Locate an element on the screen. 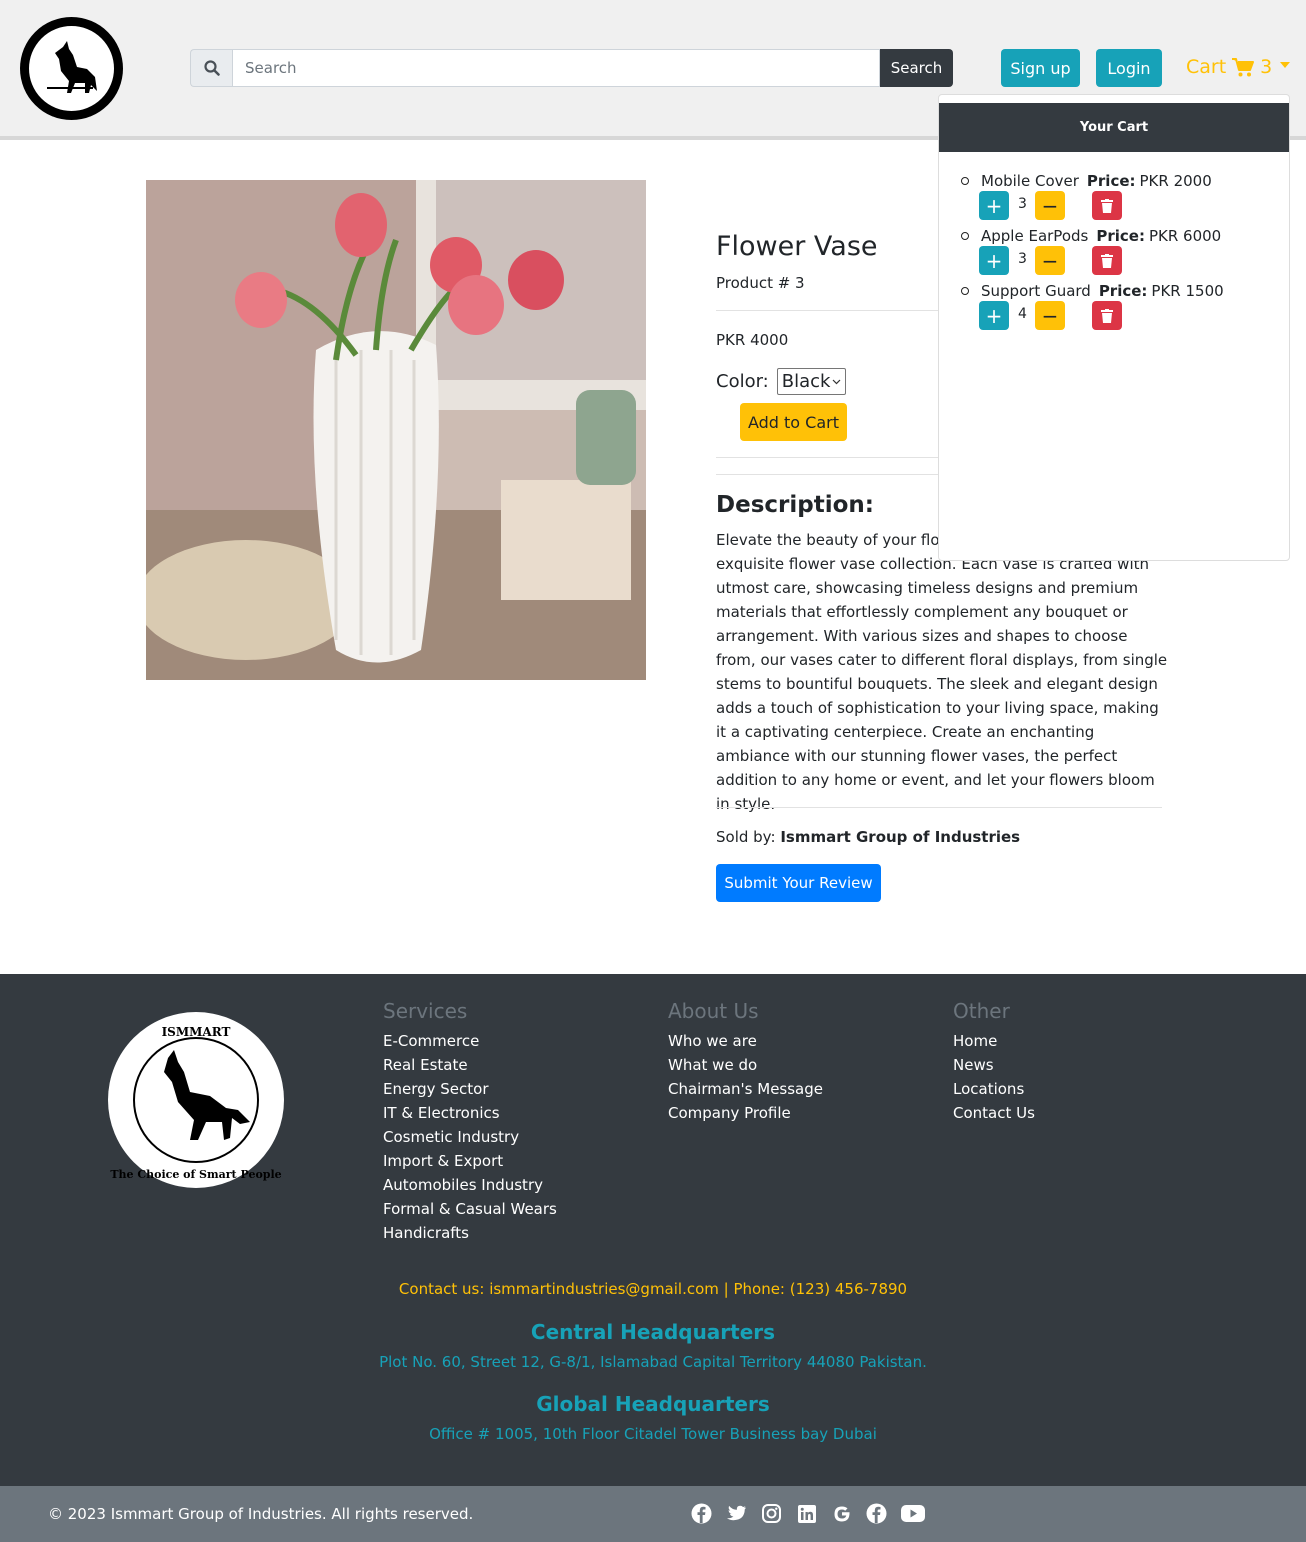 The height and width of the screenshot is (1542, 1306). footer-link: E-Commerce is located at coordinates (470, 1041).